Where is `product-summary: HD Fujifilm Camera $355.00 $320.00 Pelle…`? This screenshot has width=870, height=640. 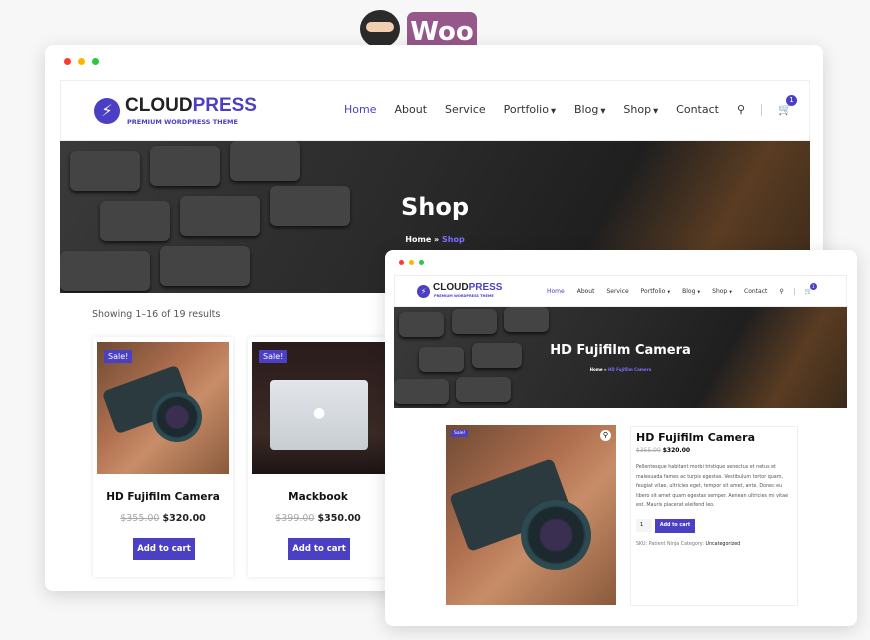
product-summary: HD Fujifilm Camera $355.00 $320.00 Pelle… is located at coordinates (714, 516).